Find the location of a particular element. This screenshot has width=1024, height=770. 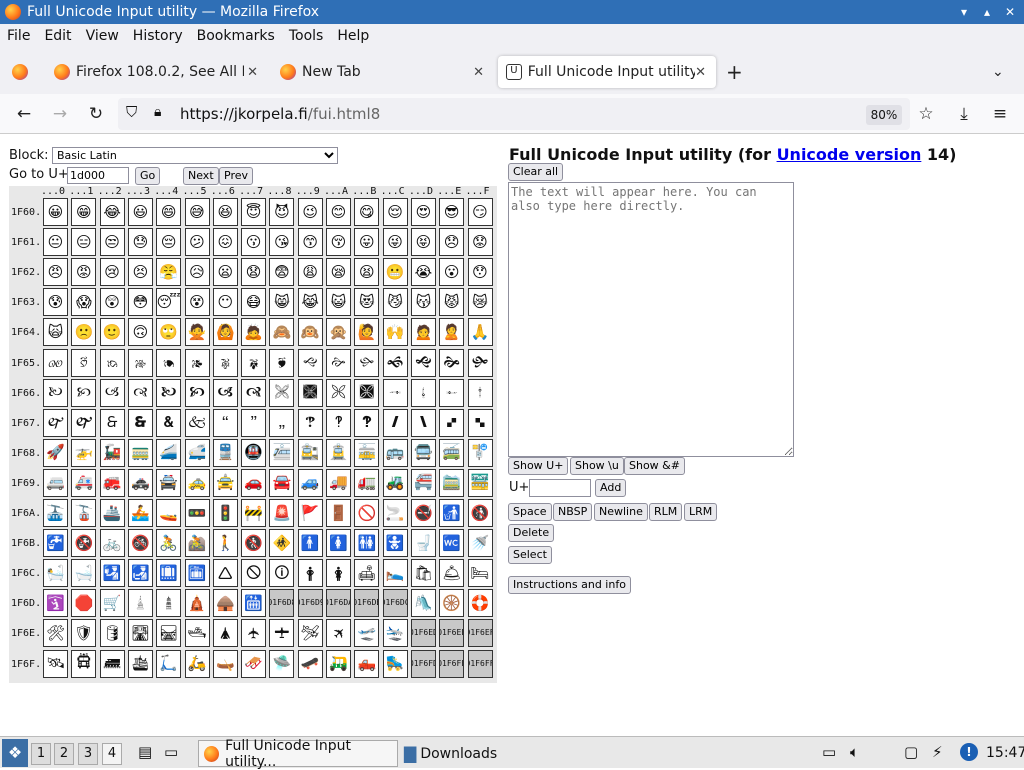

char-cell: 🛌 is located at coordinates (395, 573).